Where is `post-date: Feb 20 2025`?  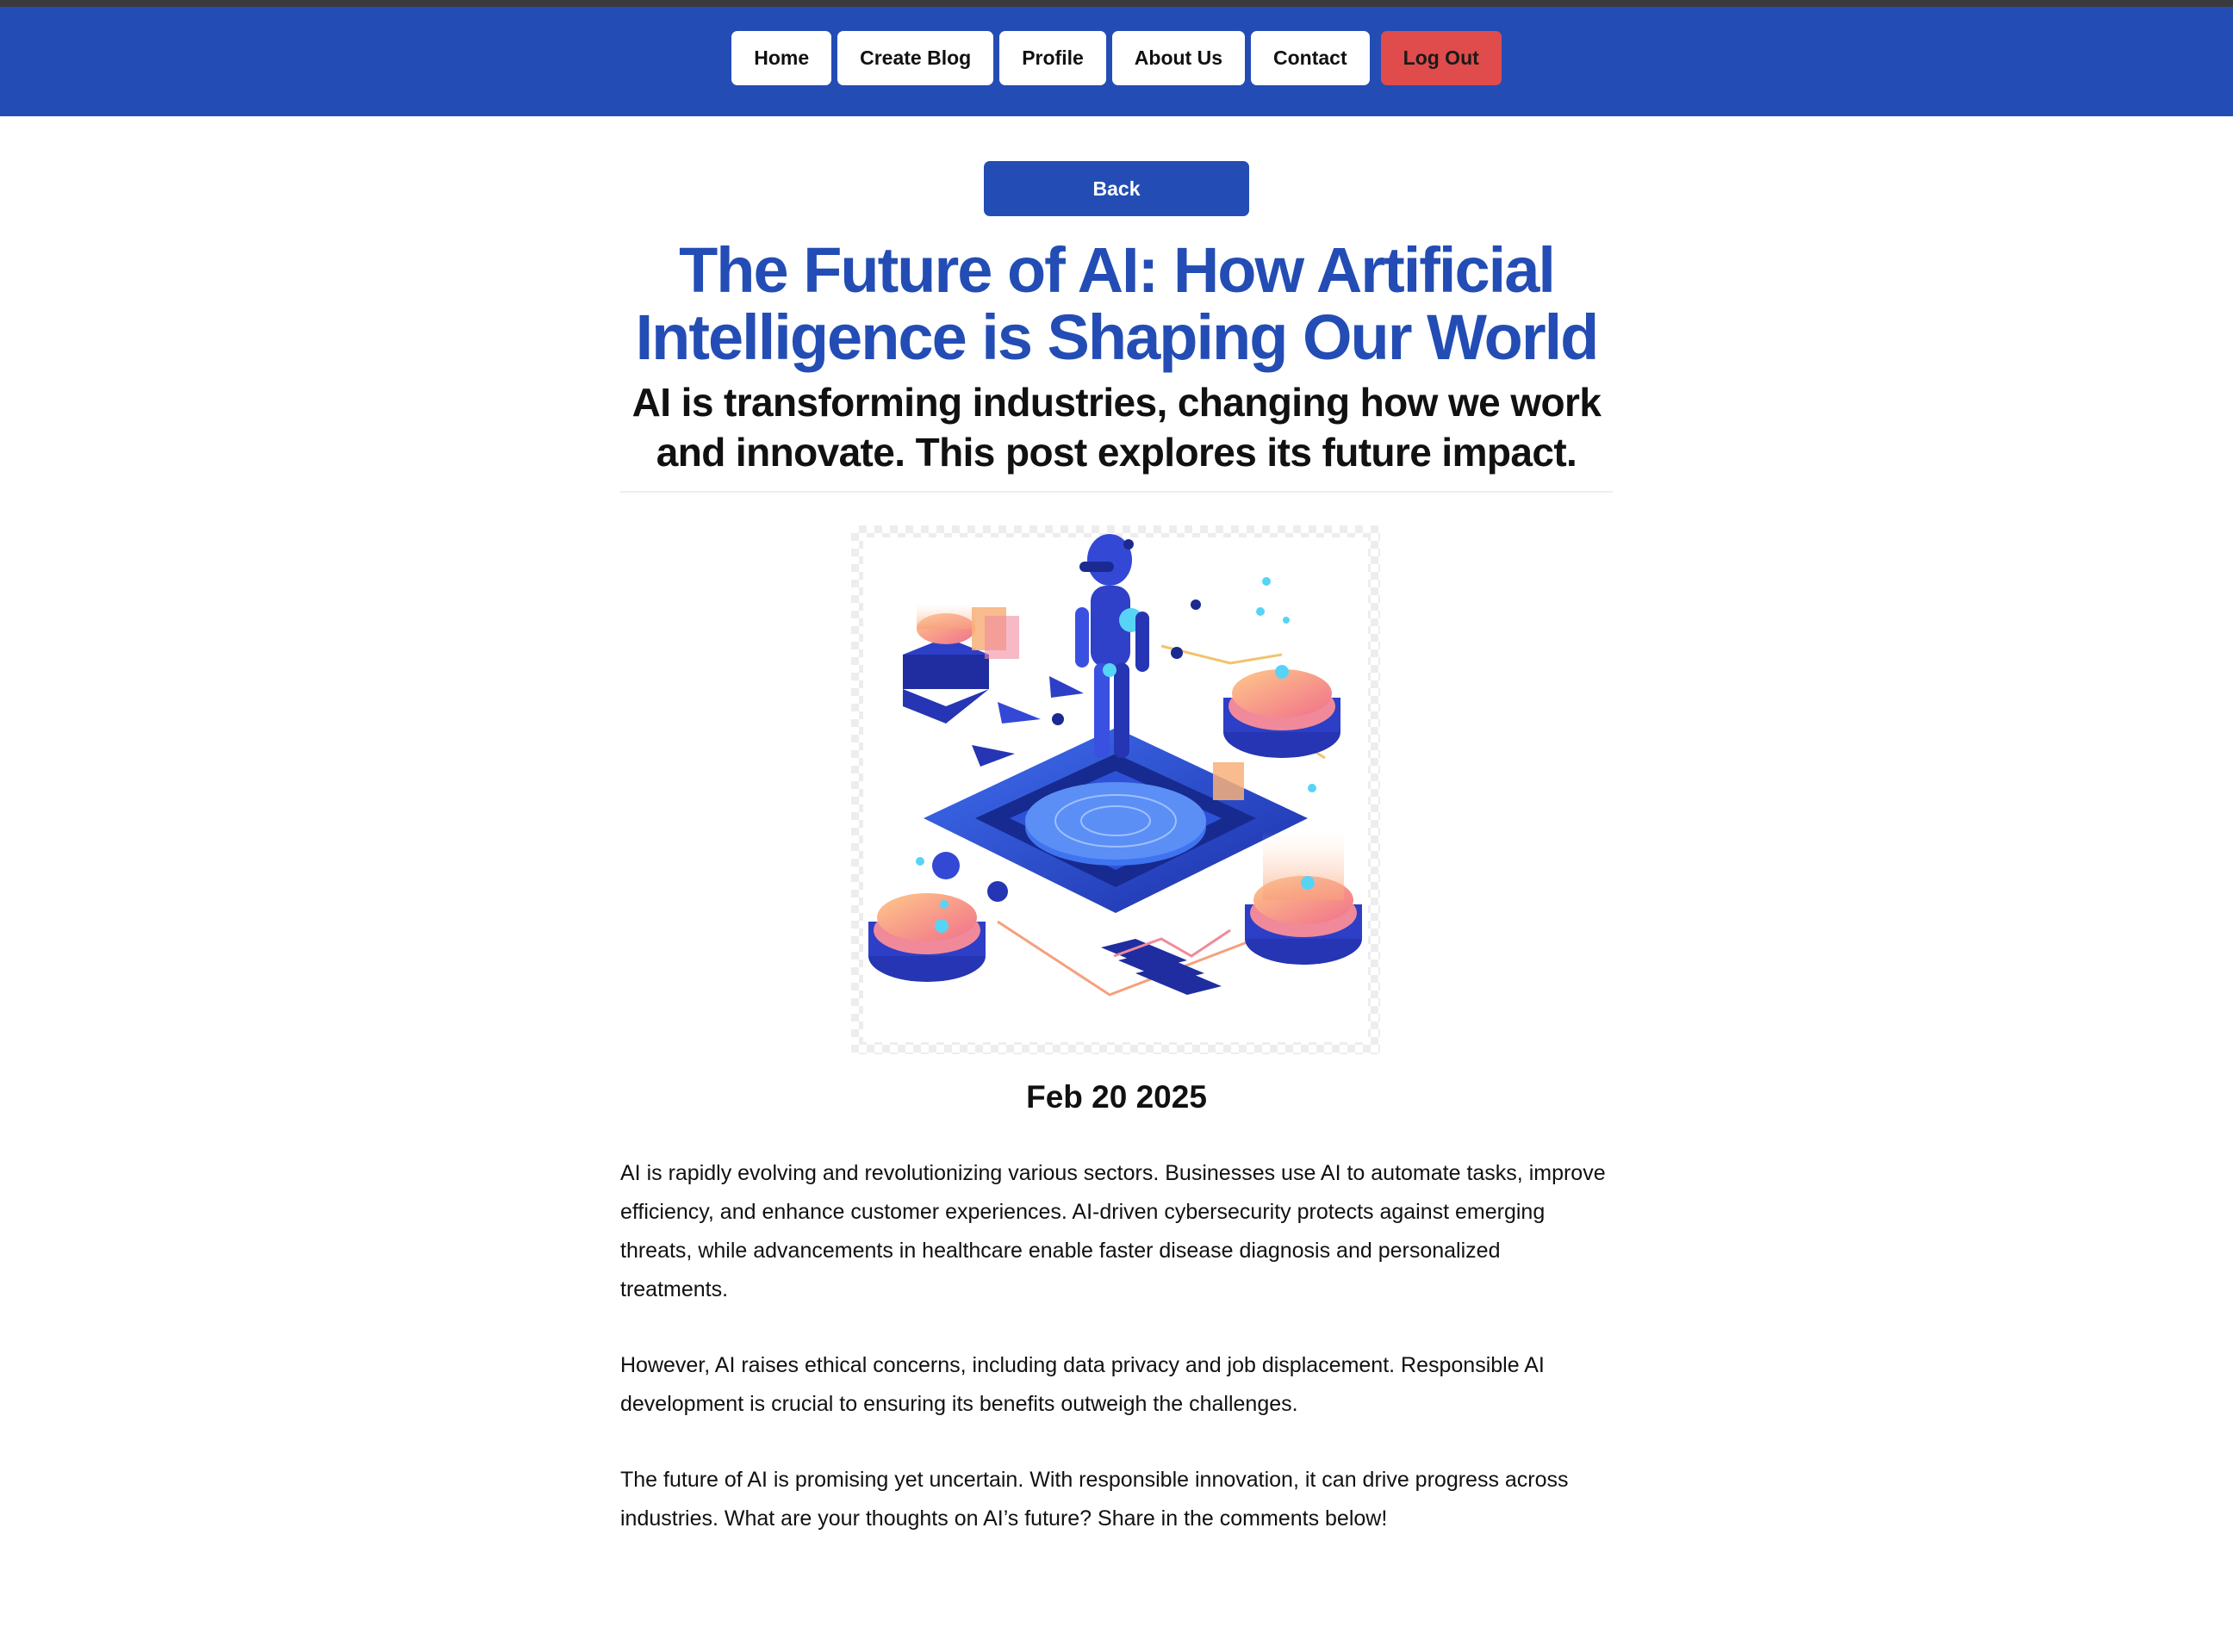 post-date: Feb 20 2025 is located at coordinates (1116, 1097).